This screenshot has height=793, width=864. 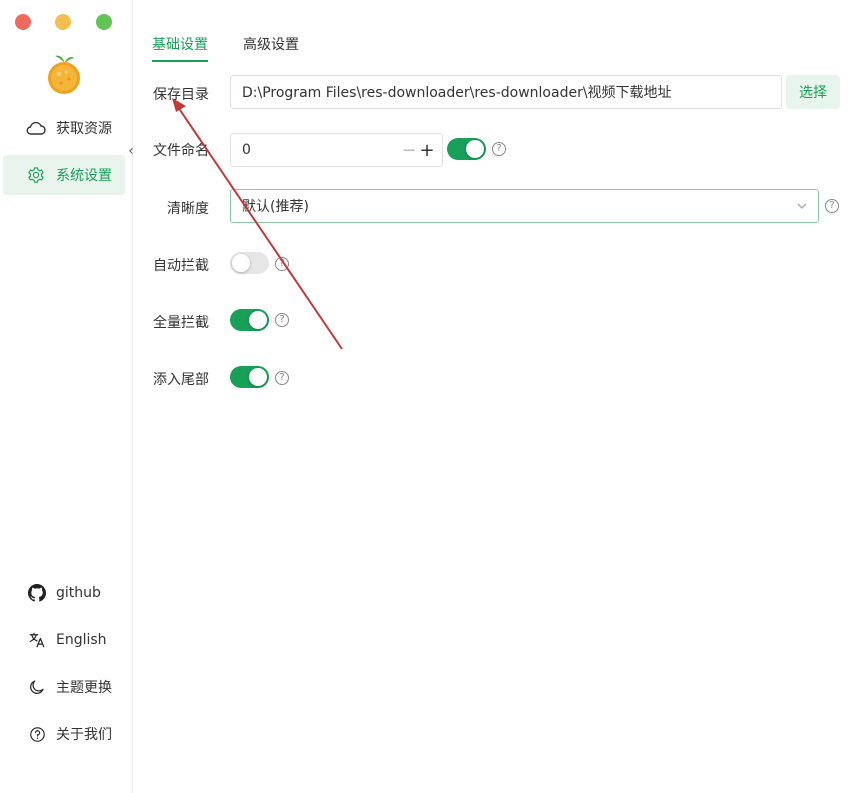 I want to click on quality-select: 默认(推荐), so click(x=524, y=206).